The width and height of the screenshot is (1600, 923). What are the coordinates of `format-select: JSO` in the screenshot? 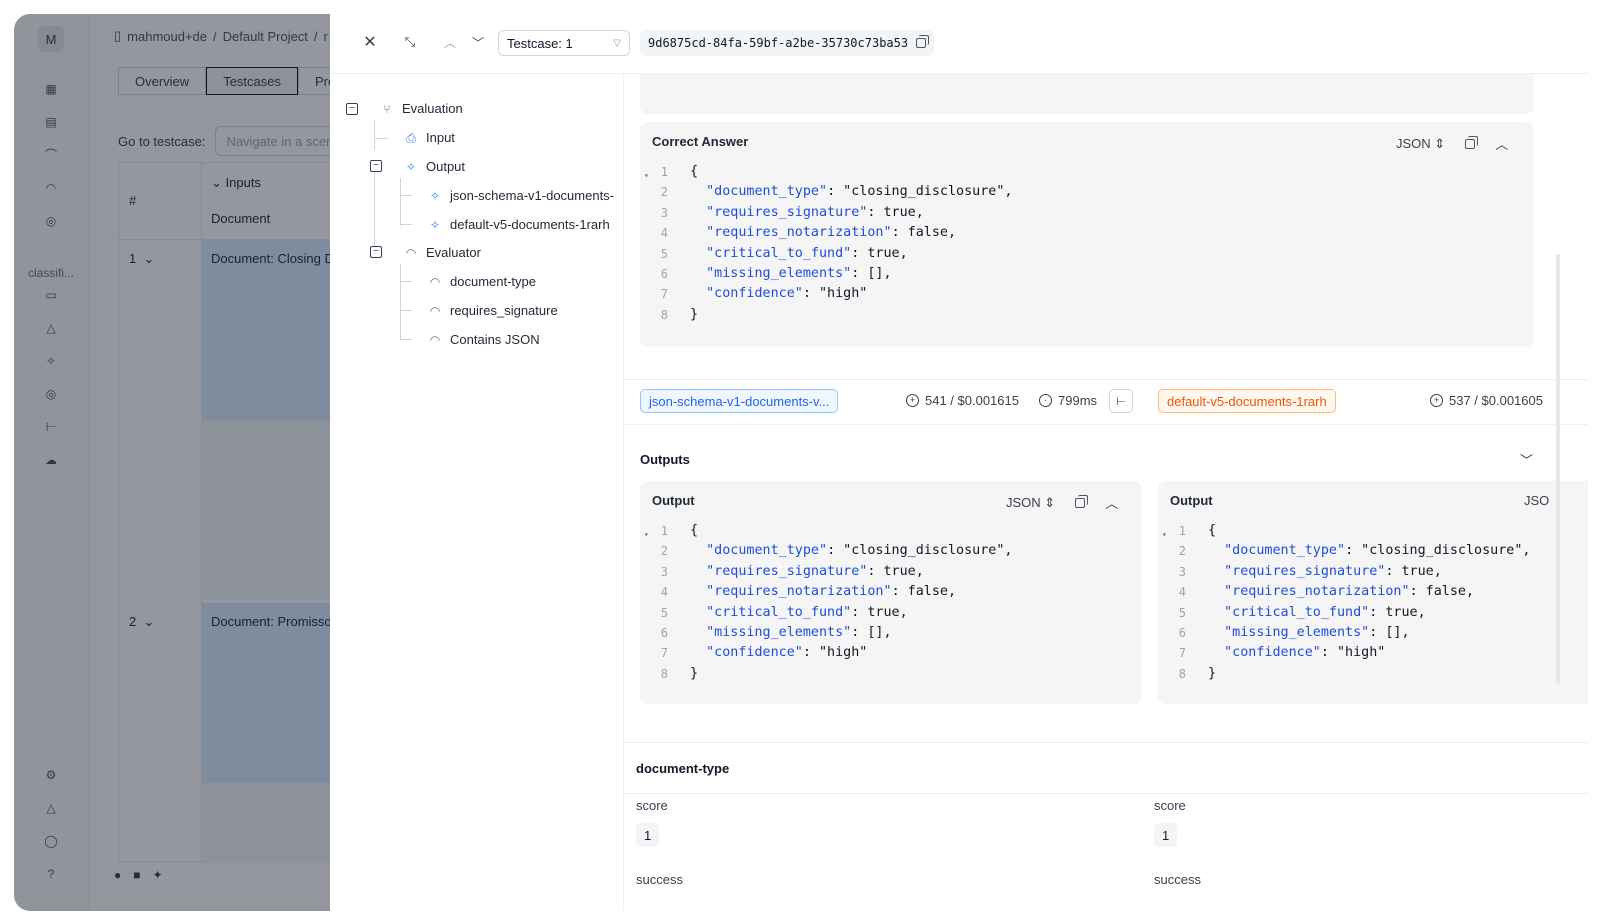 It's located at (1536, 500).